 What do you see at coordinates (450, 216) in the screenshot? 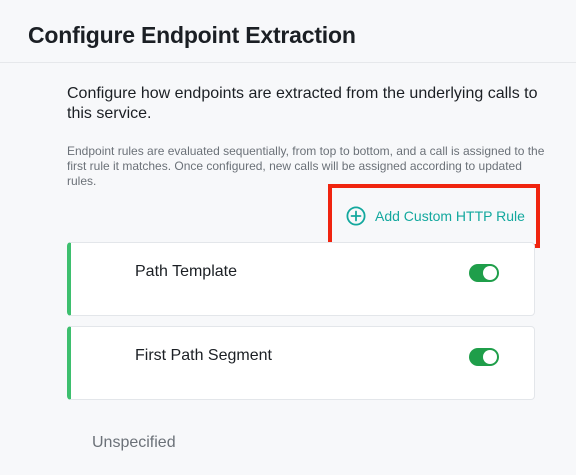
I see `add-custom-http-rule-label: Add Custom HTTP Rule` at bounding box center [450, 216].